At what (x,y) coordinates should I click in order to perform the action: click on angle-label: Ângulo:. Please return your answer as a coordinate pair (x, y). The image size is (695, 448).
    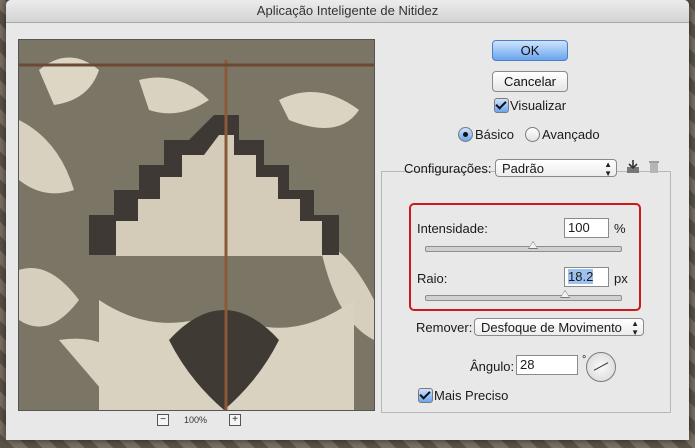
    Looking at the image, I should click on (492, 366).